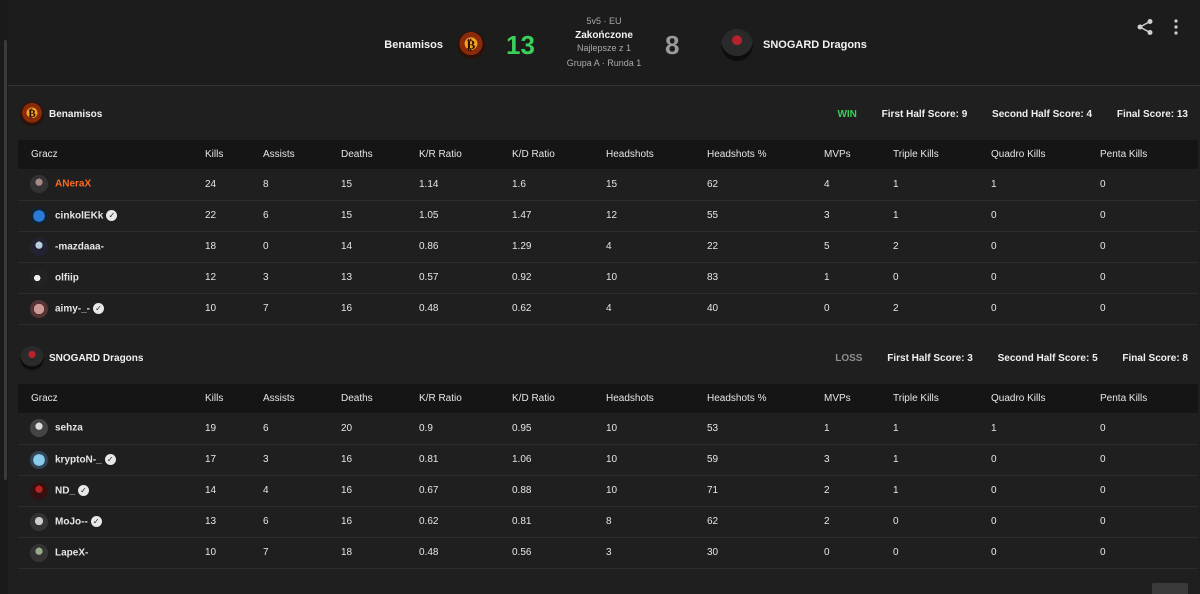  Describe the element at coordinates (1145, 27) in the screenshot. I see `share-icon` at that location.